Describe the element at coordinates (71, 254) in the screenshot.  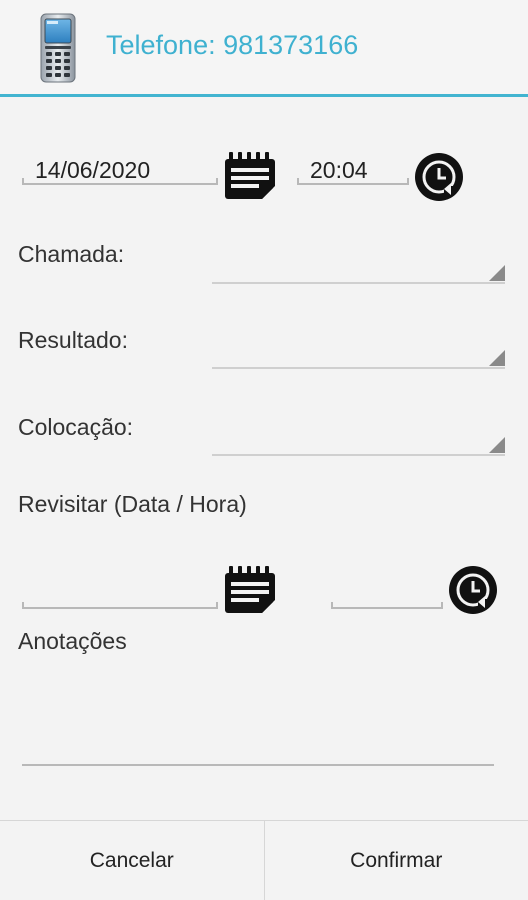
I see `chamada-label: Chamada:` at that location.